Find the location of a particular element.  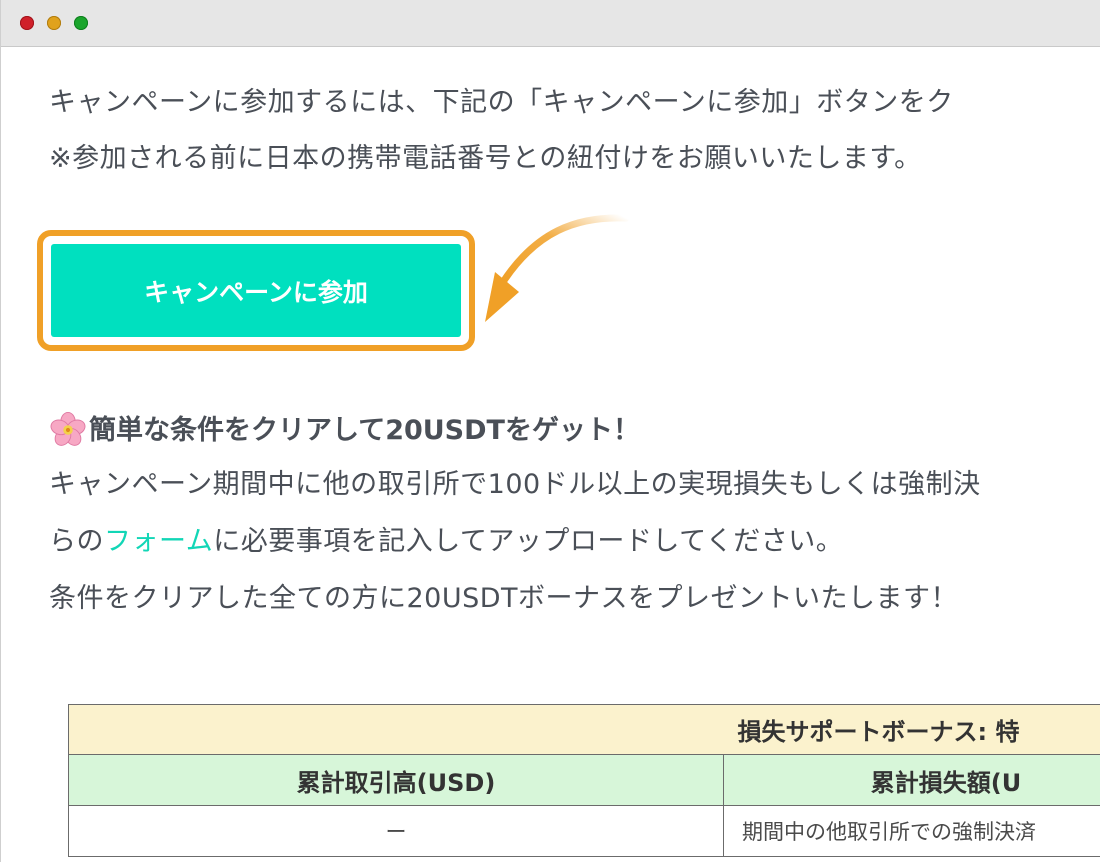

close-window-button is located at coordinates (27, 23).